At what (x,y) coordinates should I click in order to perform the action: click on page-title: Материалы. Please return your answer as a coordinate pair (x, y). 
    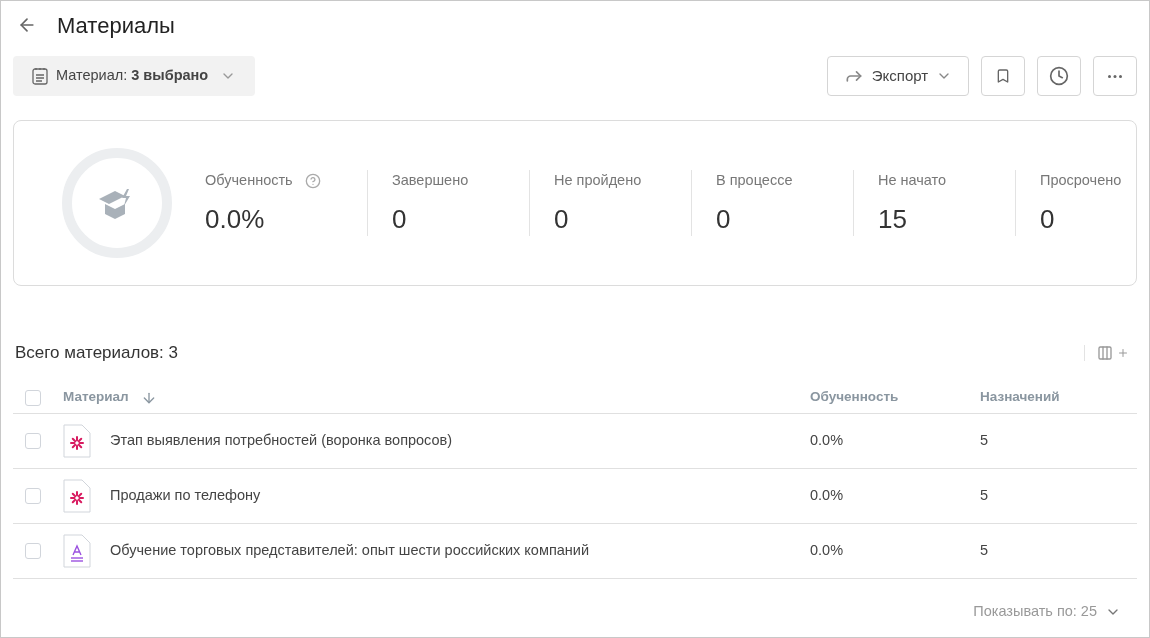
    Looking at the image, I should click on (116, 25).